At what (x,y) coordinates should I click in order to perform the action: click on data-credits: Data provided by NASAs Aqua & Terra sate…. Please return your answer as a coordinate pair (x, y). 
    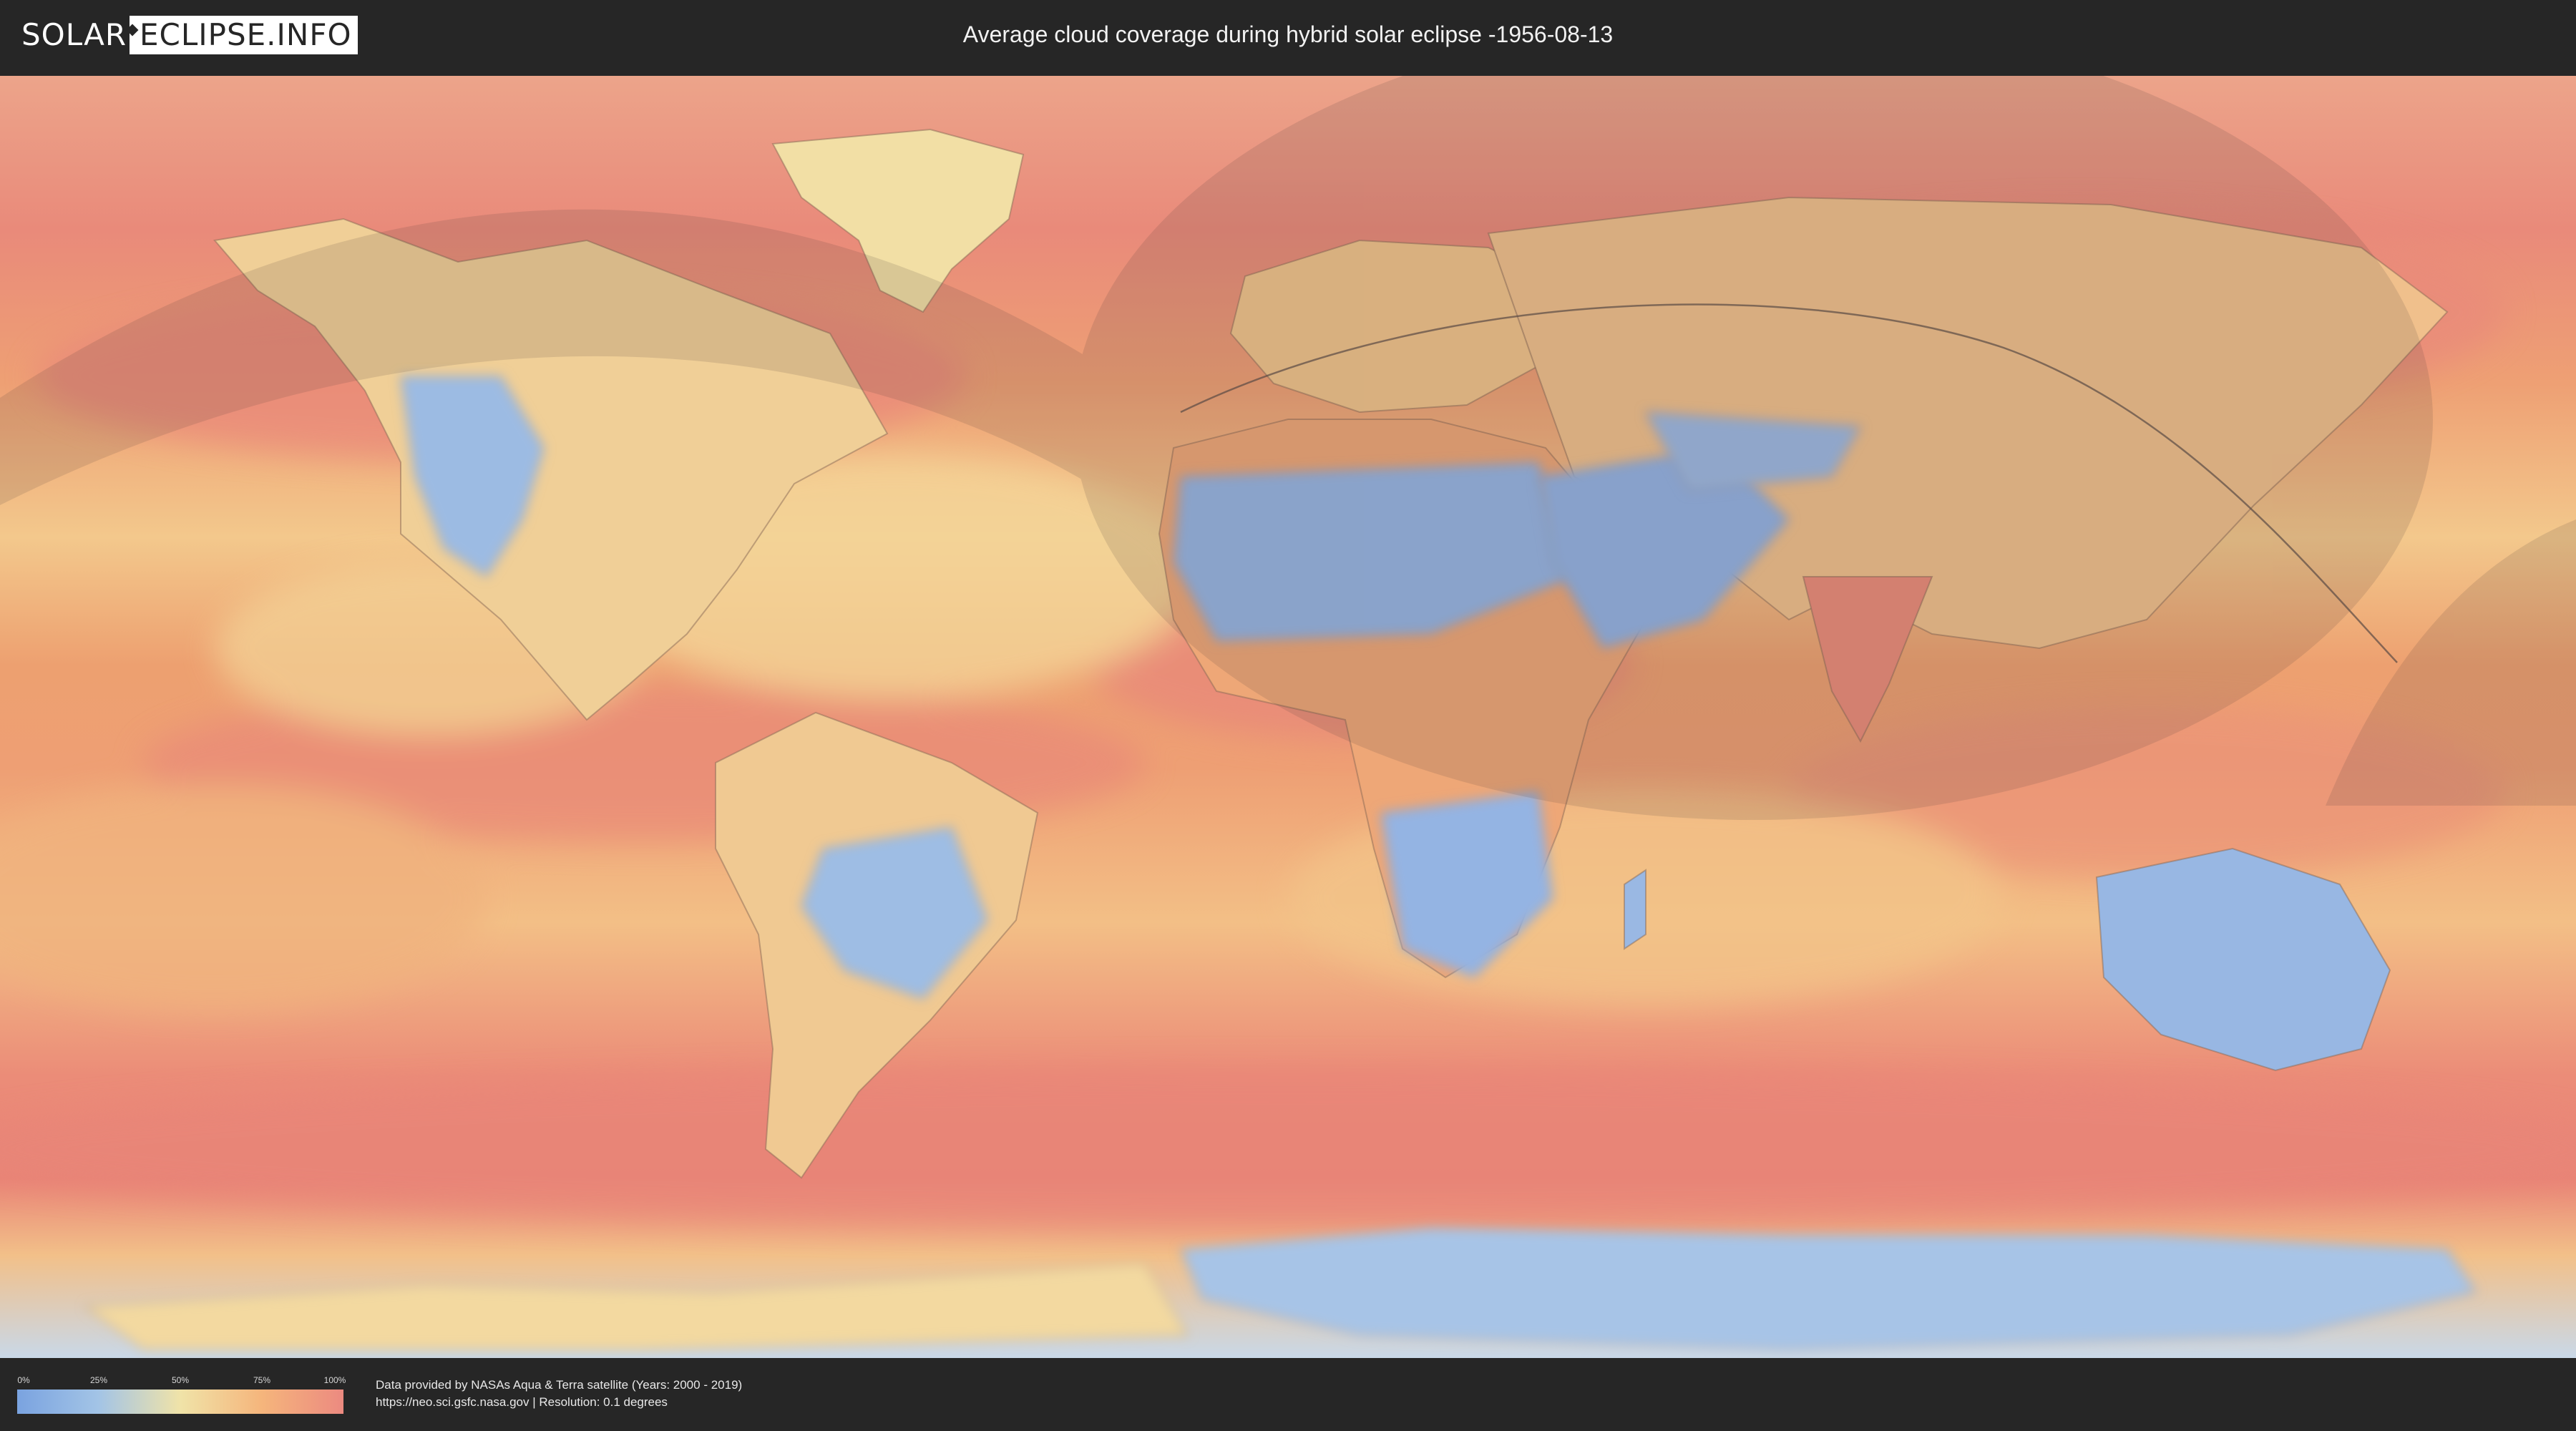
    Looking at the image, I should click on (559, 1394).